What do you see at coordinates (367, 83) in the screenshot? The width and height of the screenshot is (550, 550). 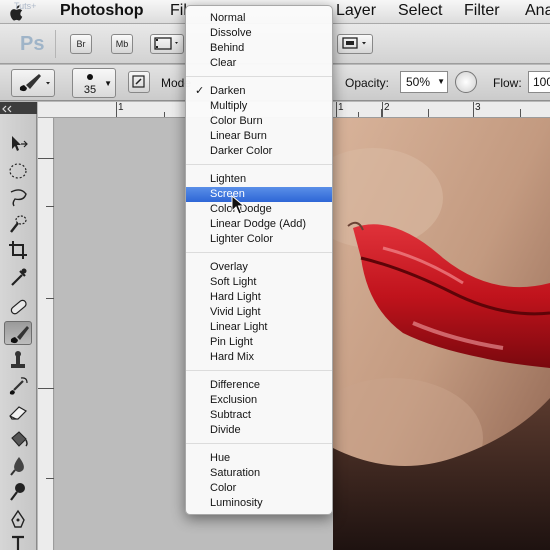 I see `opacity-label: Opacity:` at bounding box center [367, 83].